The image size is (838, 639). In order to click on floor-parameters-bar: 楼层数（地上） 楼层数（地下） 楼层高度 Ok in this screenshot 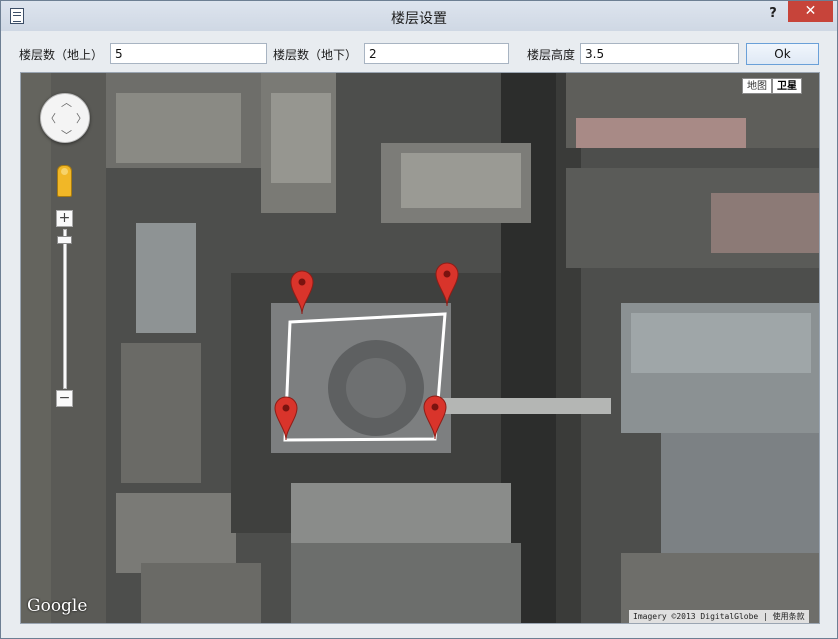, I will do `click(419, 53)`.